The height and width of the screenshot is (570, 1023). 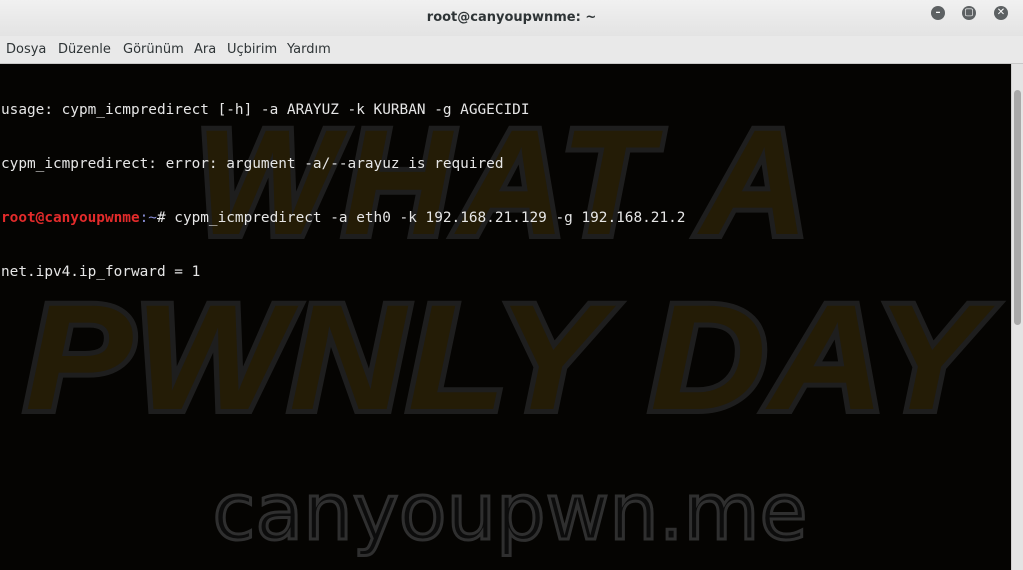 What do you see at coordinates (101, 272) in the screenshot?
I see `terminal-line: net.ipv4.ip_forward = 1` at bounding box center [101, 272].